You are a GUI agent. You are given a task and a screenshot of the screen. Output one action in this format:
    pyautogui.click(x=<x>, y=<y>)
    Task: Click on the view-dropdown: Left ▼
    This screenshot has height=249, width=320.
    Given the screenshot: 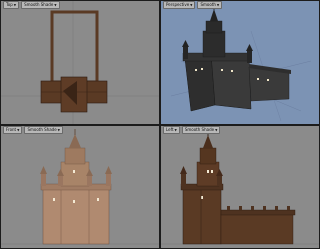 What is the action you would take?
    pyautogui.click(x=171, y=130)
    